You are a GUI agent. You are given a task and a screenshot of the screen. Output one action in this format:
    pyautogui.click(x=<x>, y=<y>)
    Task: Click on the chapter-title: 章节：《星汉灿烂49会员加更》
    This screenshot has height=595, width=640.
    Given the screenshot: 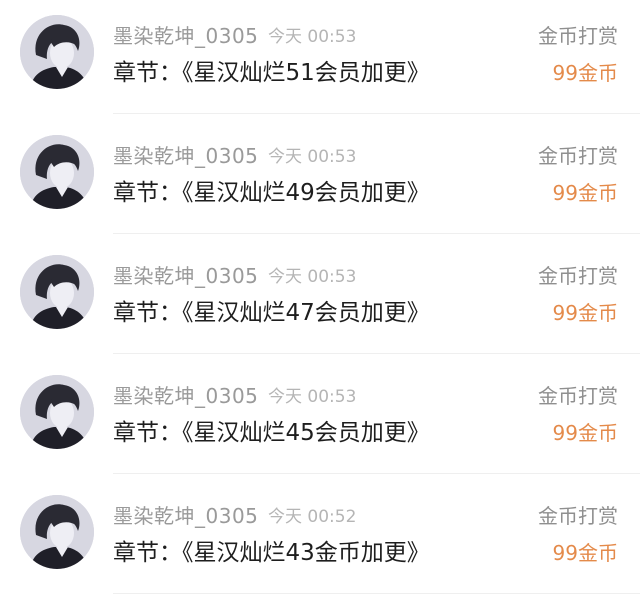 What is the action you would take?
    pyautogui.click(x=271, y=193)
    